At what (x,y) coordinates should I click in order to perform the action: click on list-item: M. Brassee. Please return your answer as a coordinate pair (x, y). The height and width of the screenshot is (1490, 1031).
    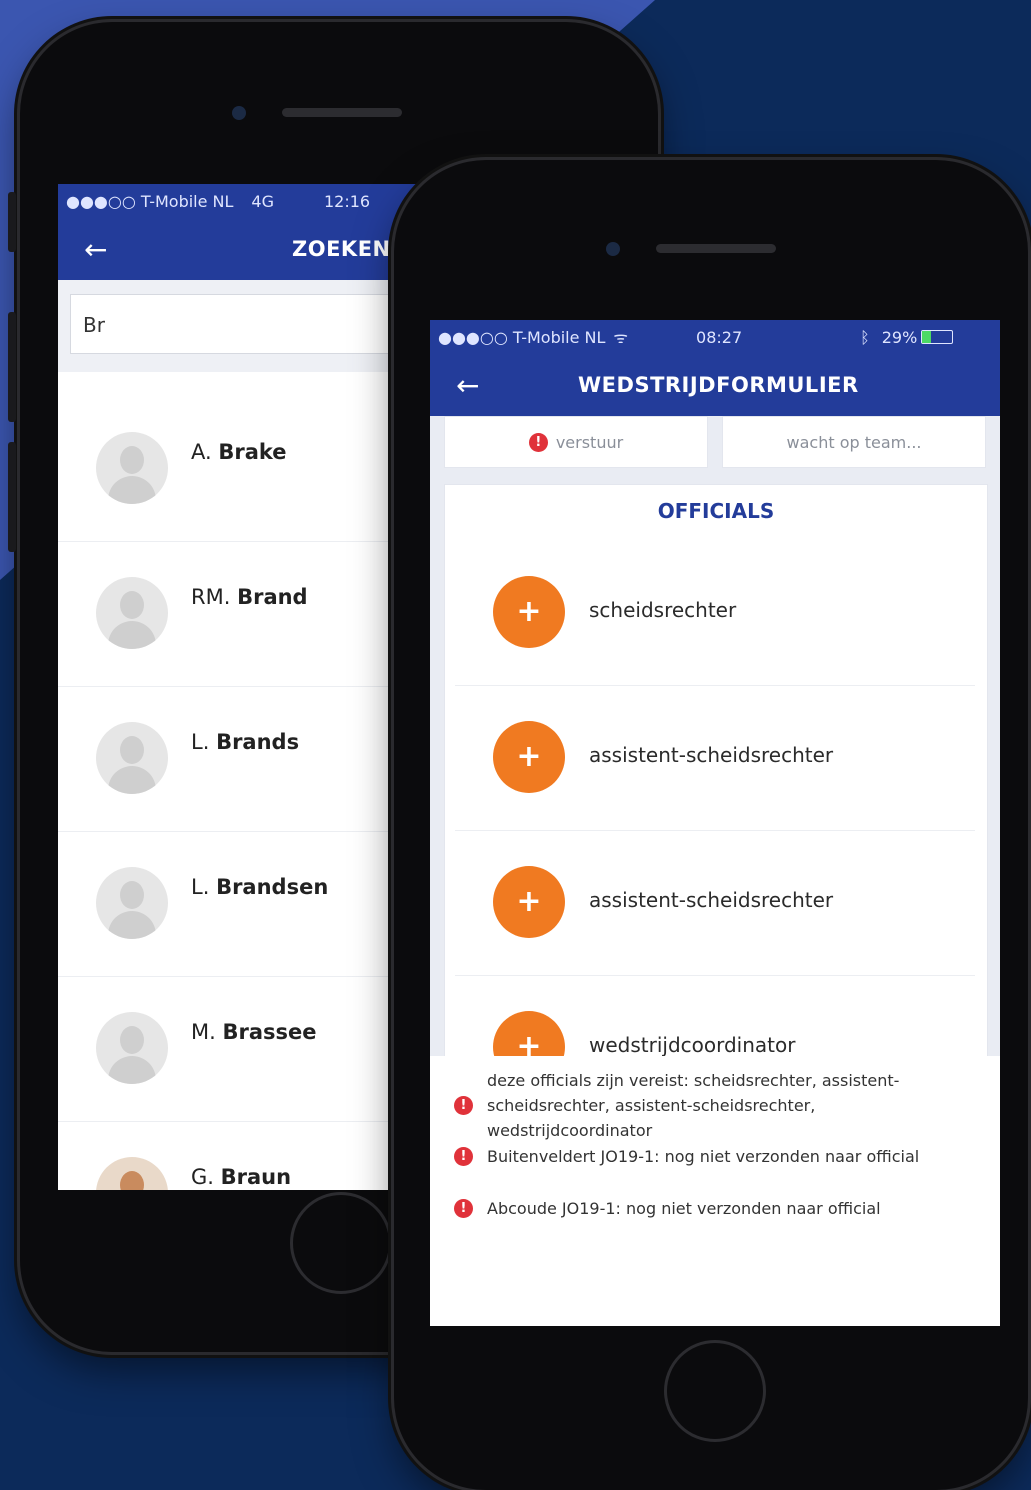
    Looking at the image, I should click on (228, 1049).